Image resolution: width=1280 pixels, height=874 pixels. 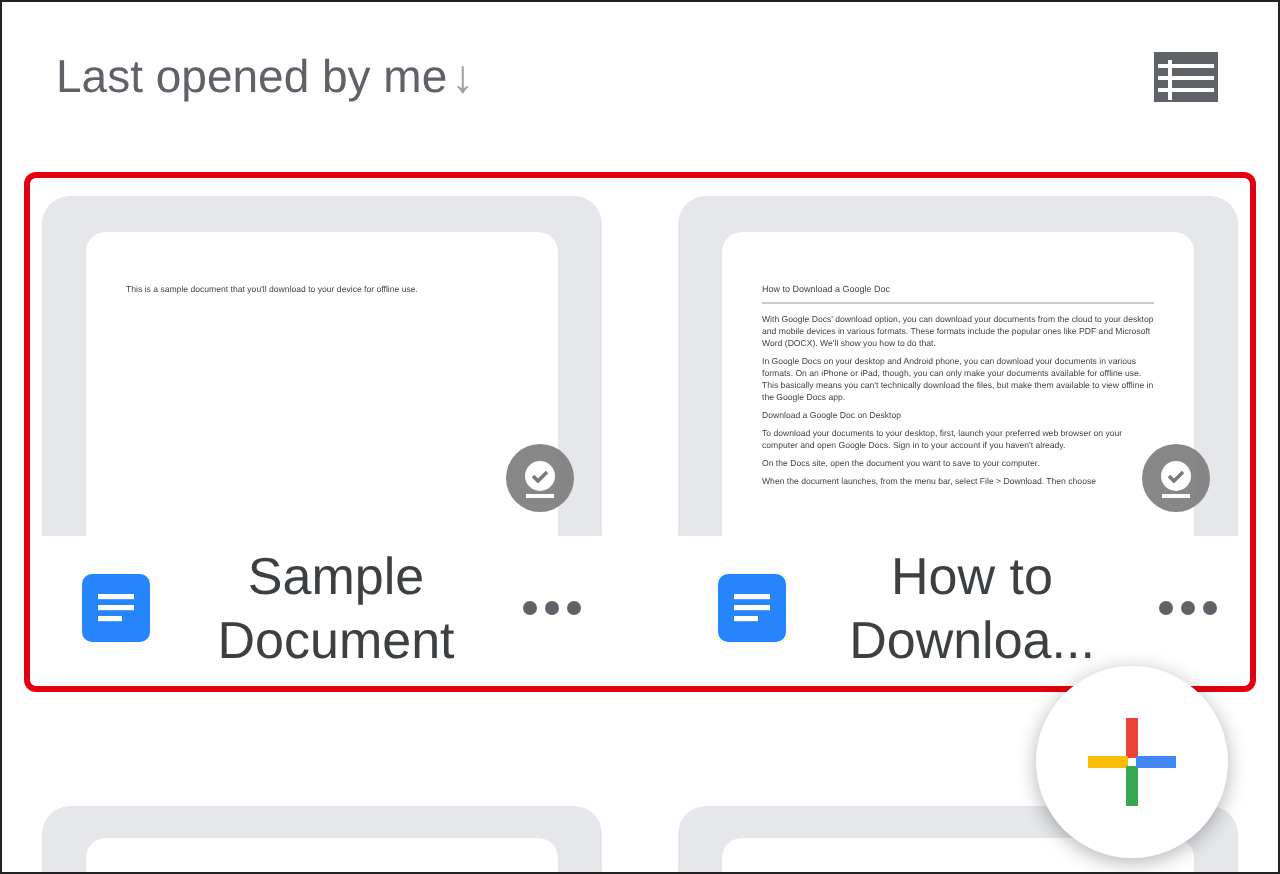 I want to click on document-thumbnail, so click(x=322, y=839).